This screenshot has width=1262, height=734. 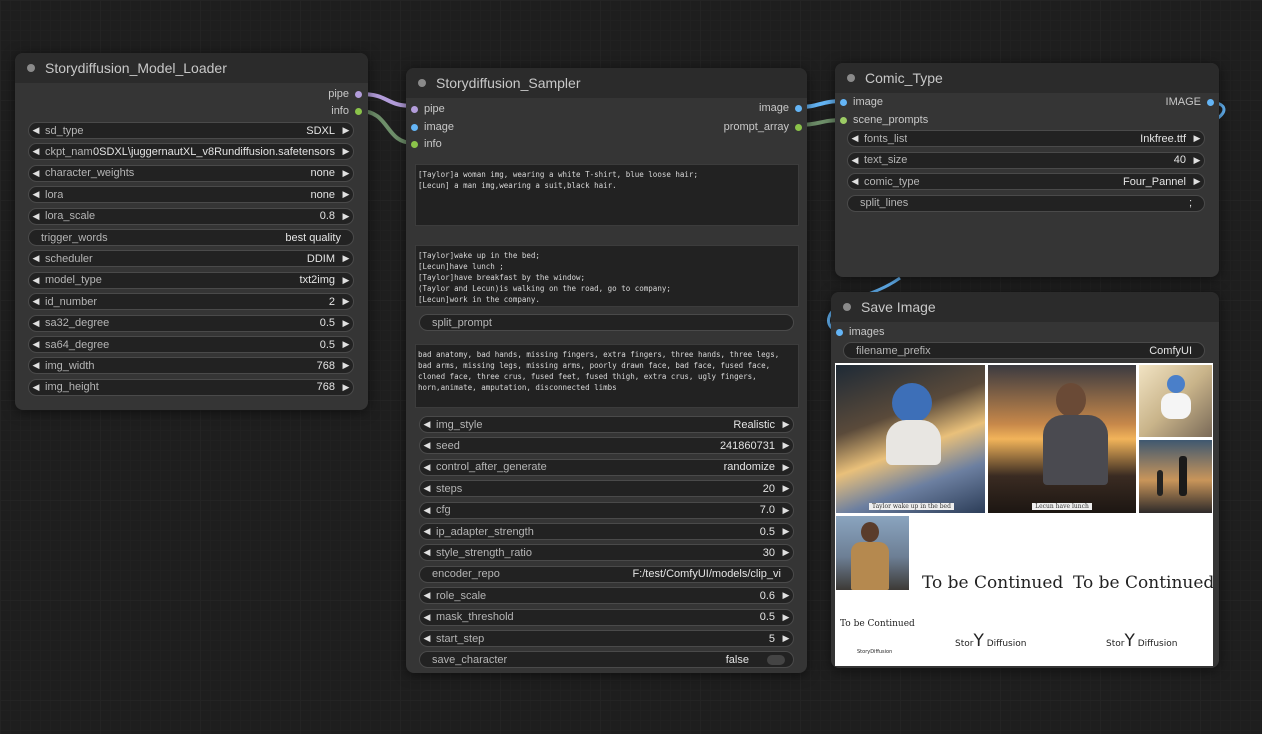 I want to click on img-width-widget: ◀ img_width 768 ▶, so click(x=191, y=366).